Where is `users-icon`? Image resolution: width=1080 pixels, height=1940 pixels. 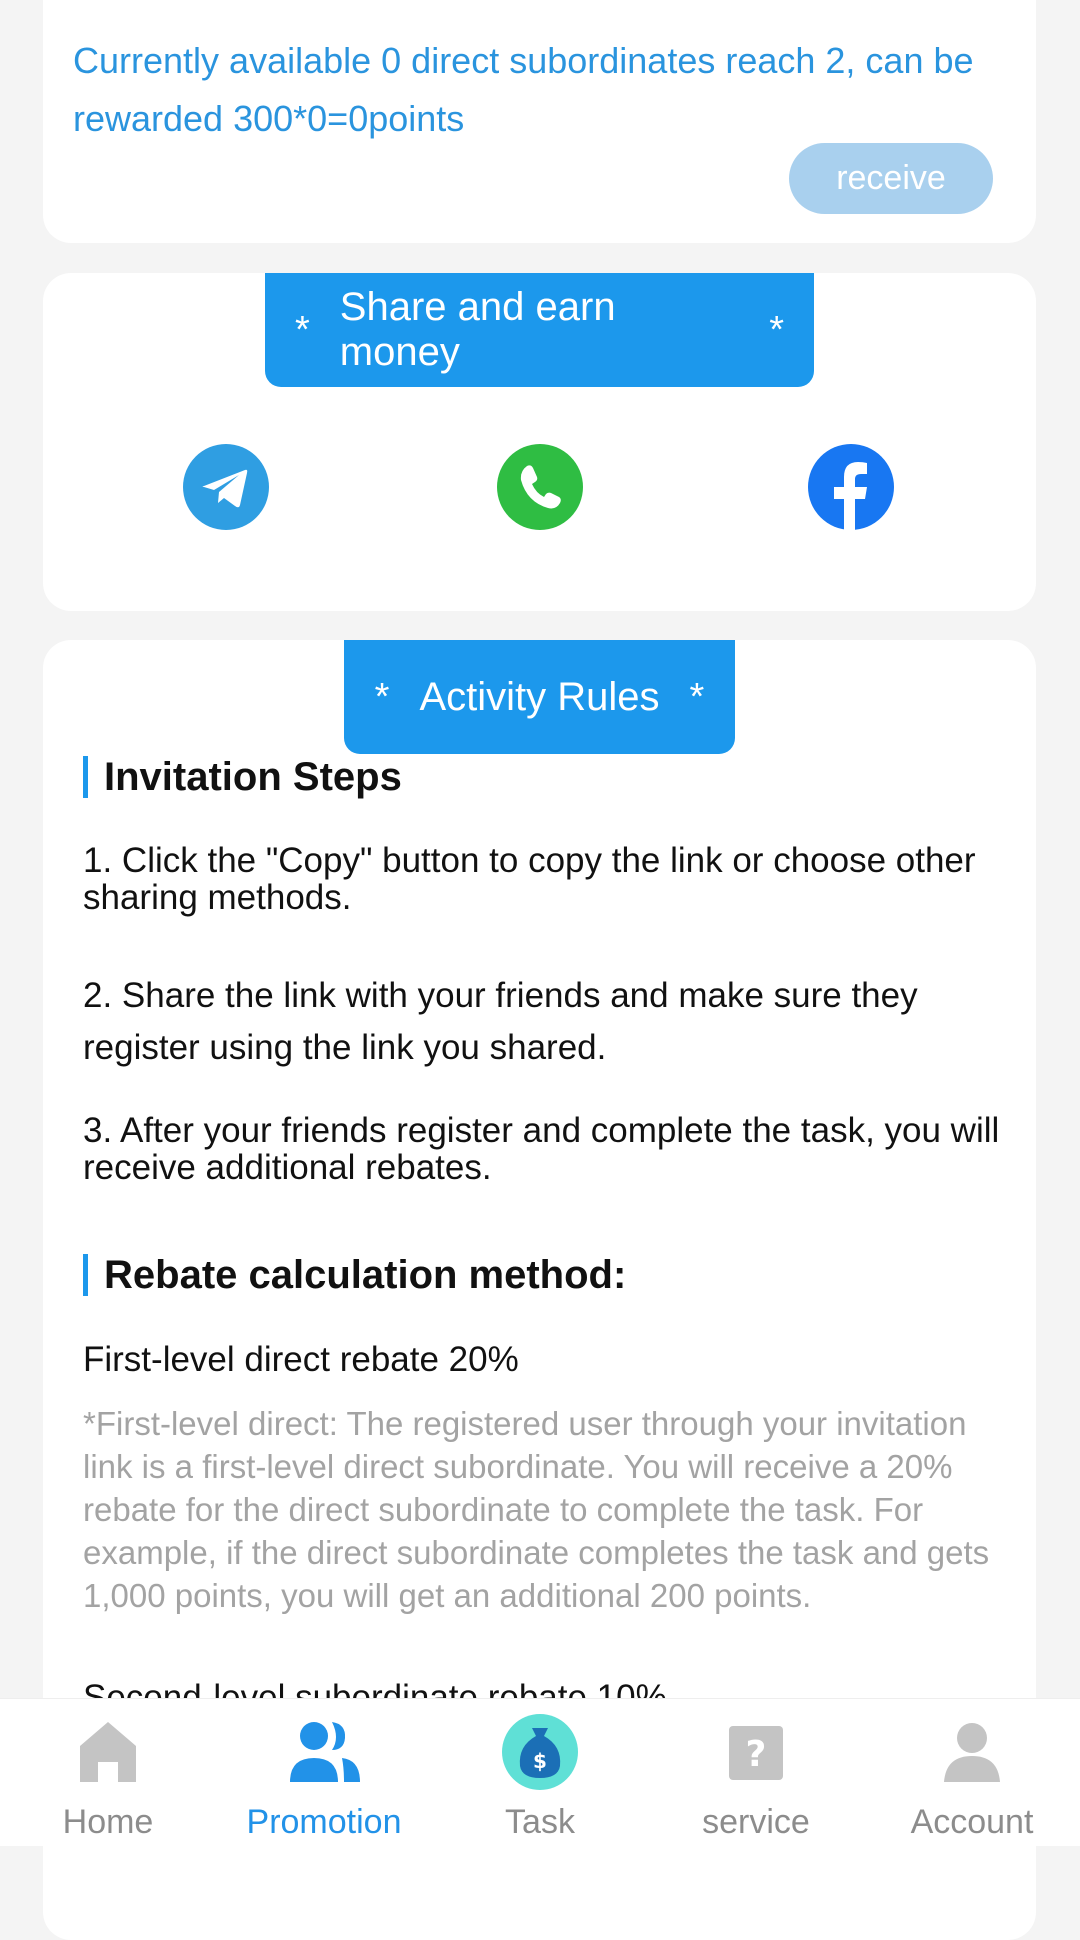
users-icon is located at coordinates (325, 1752).